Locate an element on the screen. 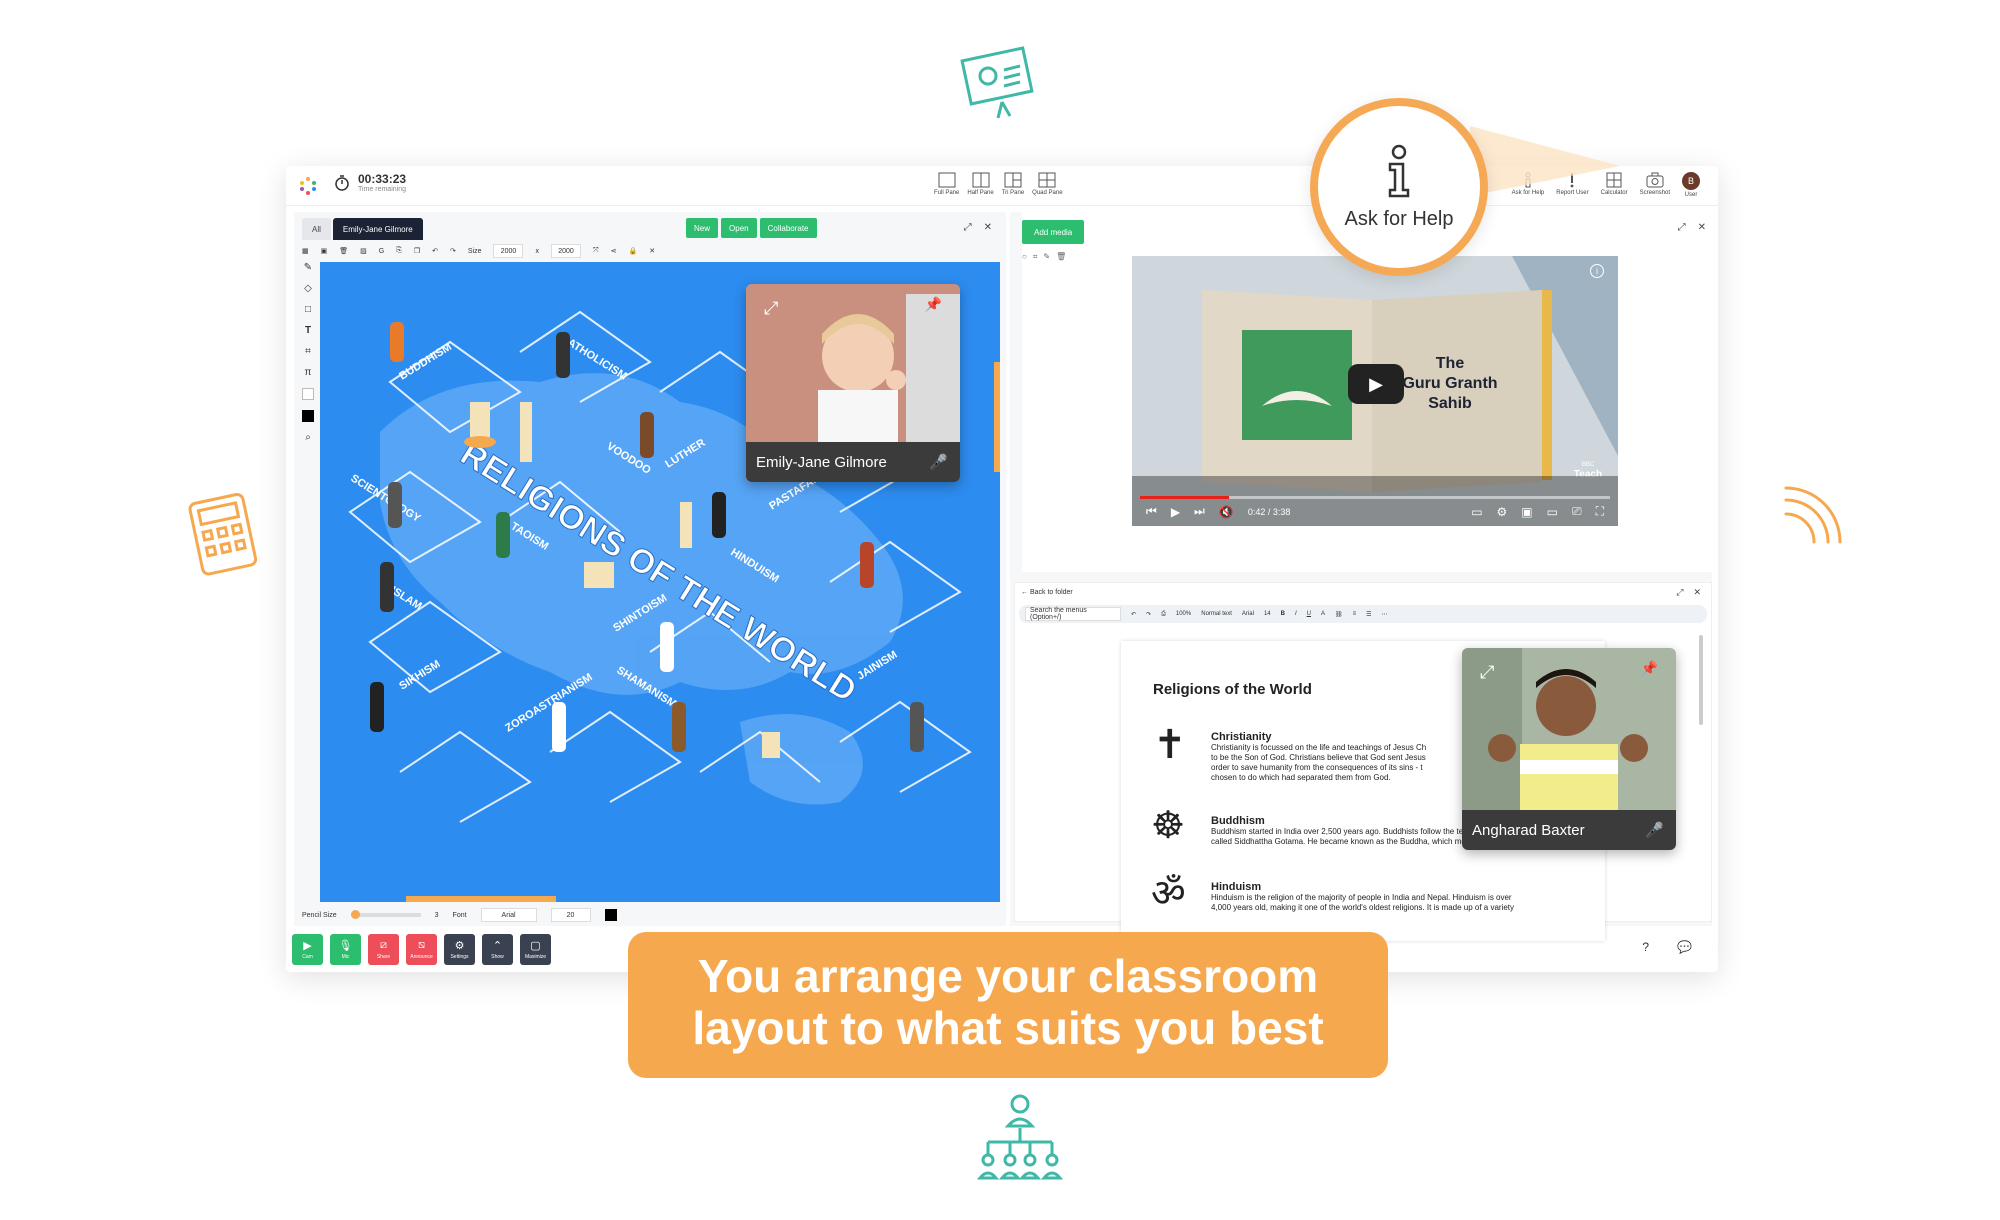 The height and width of the screenshot is (1220, 2000). settings-gear-icon: ⚙ is located at coordinates (1502, 512).